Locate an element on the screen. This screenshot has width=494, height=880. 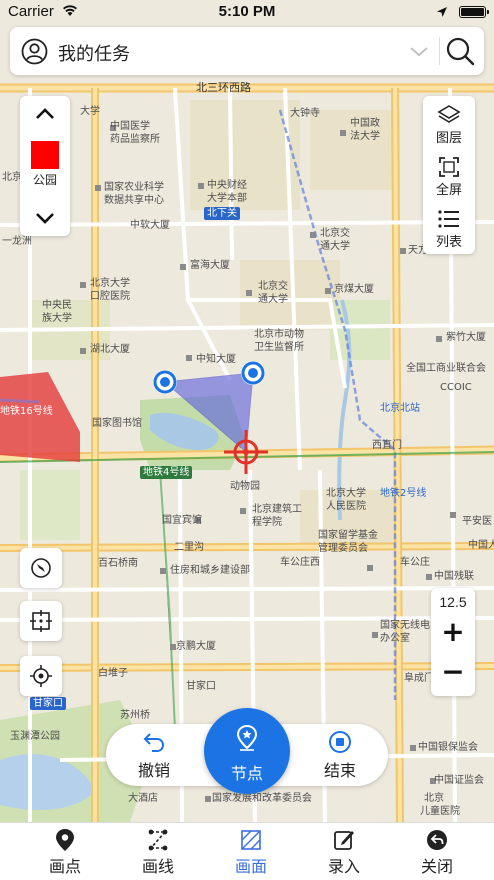
map-label: 国家图书馆 is located at coordinates (117, 423).